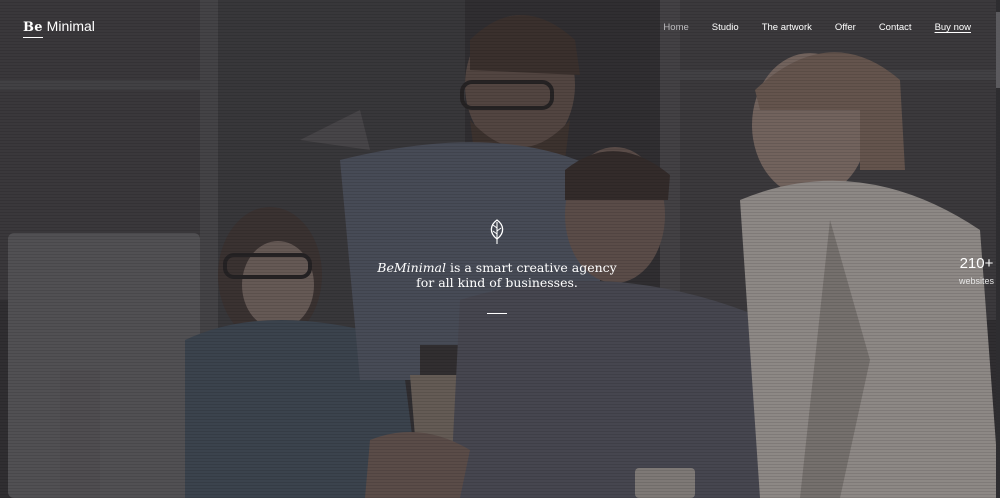 The width and height of the screenshot is (1000, 498). What do you see at coordinates (976, 281) in the screenshot?
I see `counter-label: websites` at bounding box center [976, 281].